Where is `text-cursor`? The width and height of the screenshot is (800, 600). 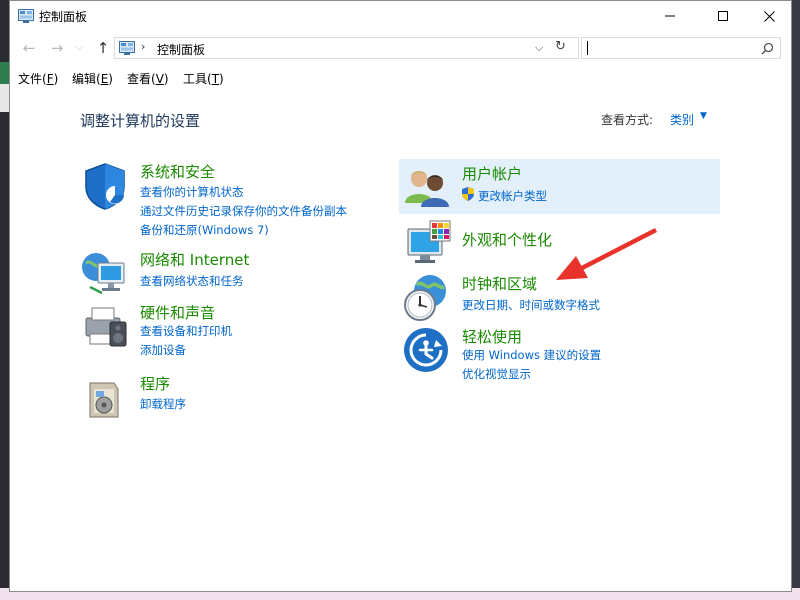
text-cursor is located at coordinates (587, 48).